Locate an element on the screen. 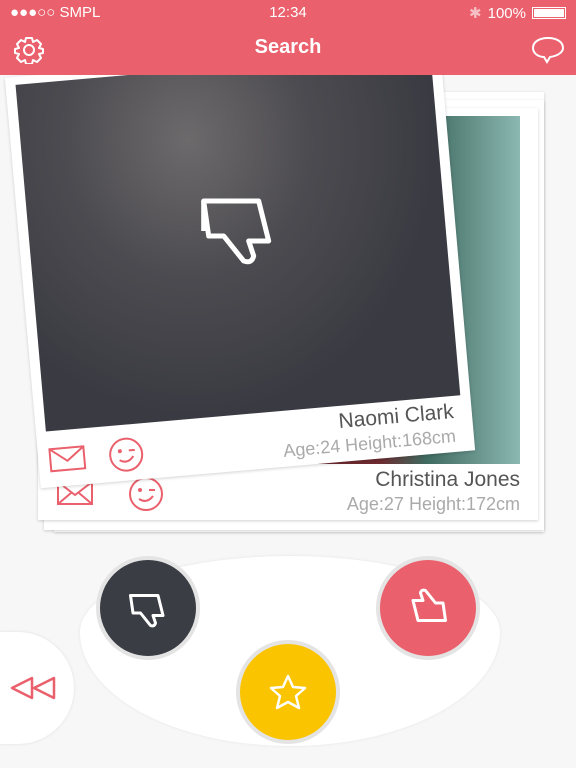 Image resolution: width=576 pixels, height=768 pixels. rewind-icon is located at coordinates (33, 688).